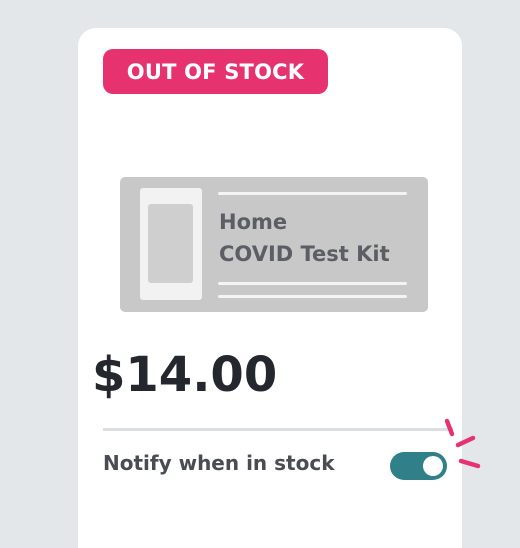 The image size is (520, 548). I want to click on divider, so click(278, 429).